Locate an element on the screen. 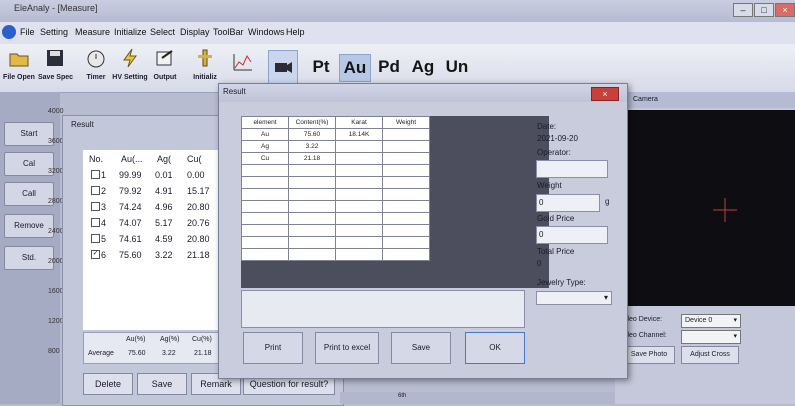 The image size is (795, 406). element-pt-button: Pt is located at coordinates (321, 67).